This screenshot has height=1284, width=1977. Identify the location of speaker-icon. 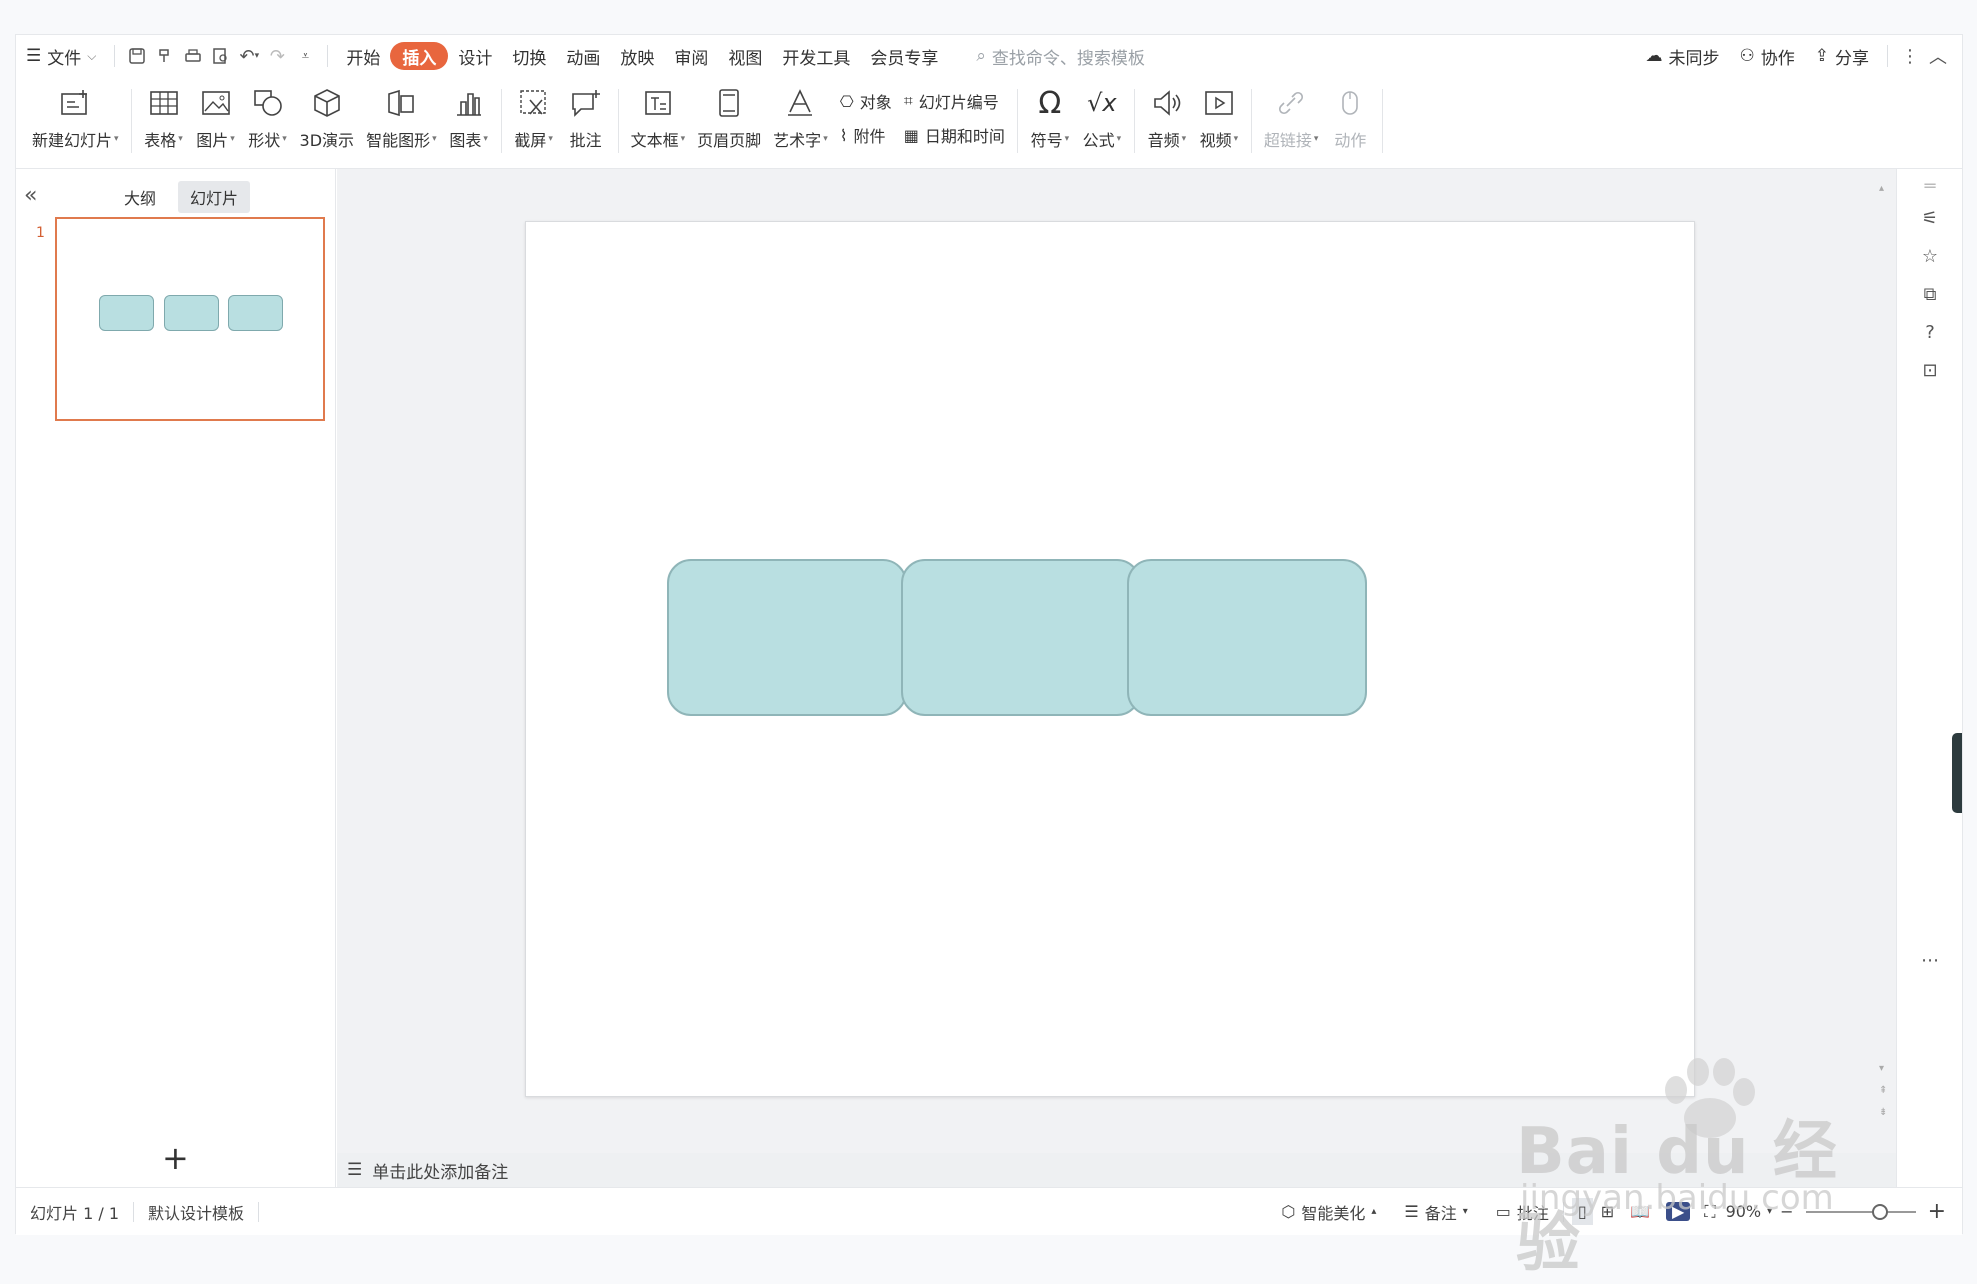
(1167, 103).